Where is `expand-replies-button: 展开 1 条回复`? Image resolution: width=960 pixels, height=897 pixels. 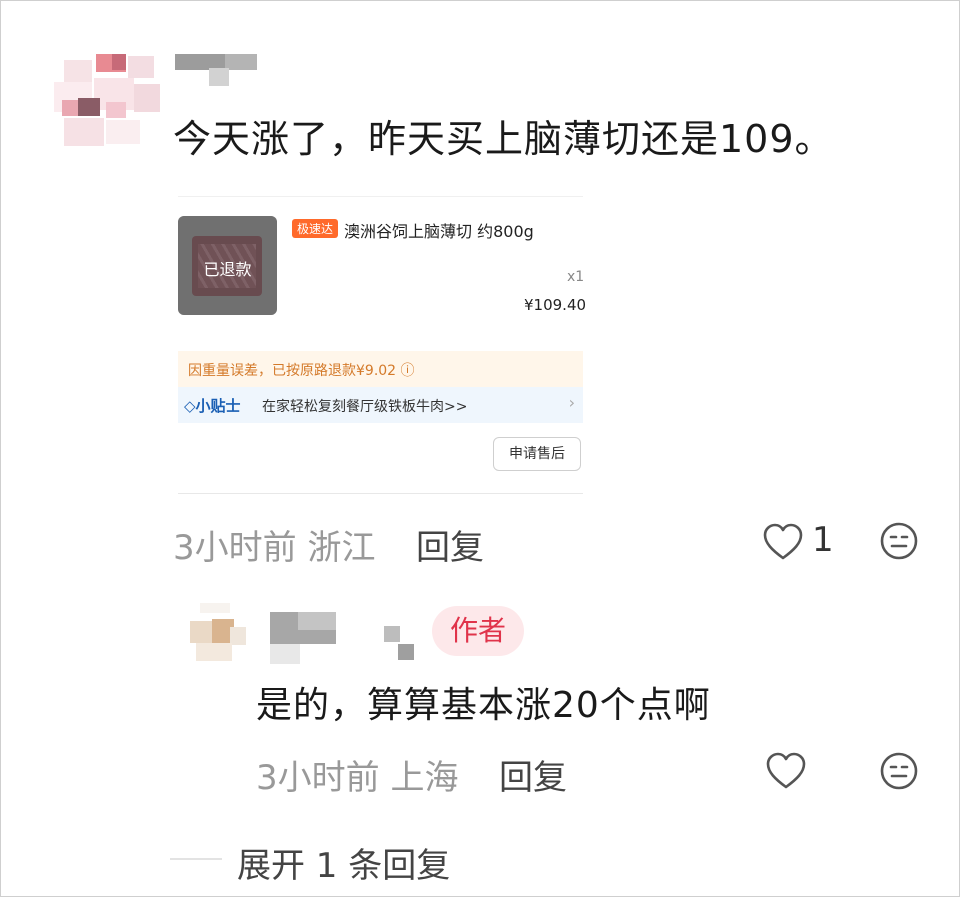 expand-replies-button: 展开 1 条回复 is located at coordinates (343, 862).